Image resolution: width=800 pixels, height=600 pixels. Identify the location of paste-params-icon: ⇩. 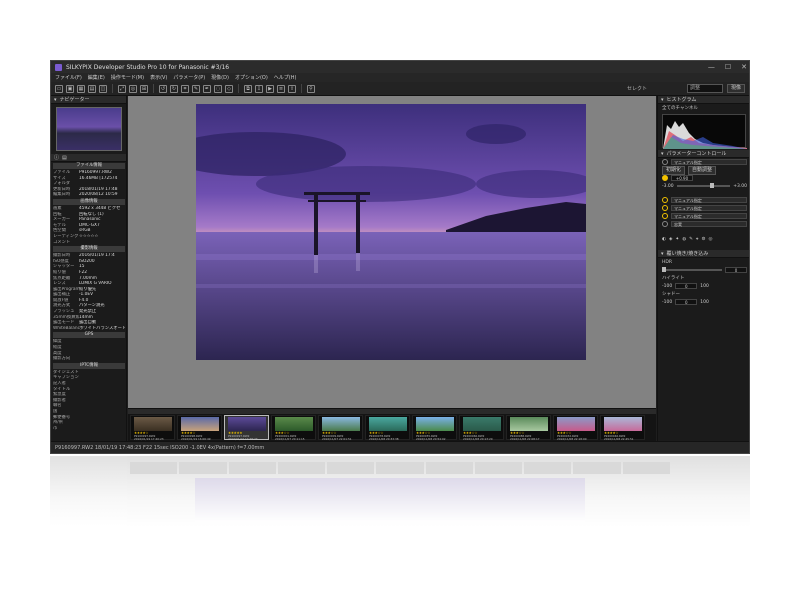
(259, 88).